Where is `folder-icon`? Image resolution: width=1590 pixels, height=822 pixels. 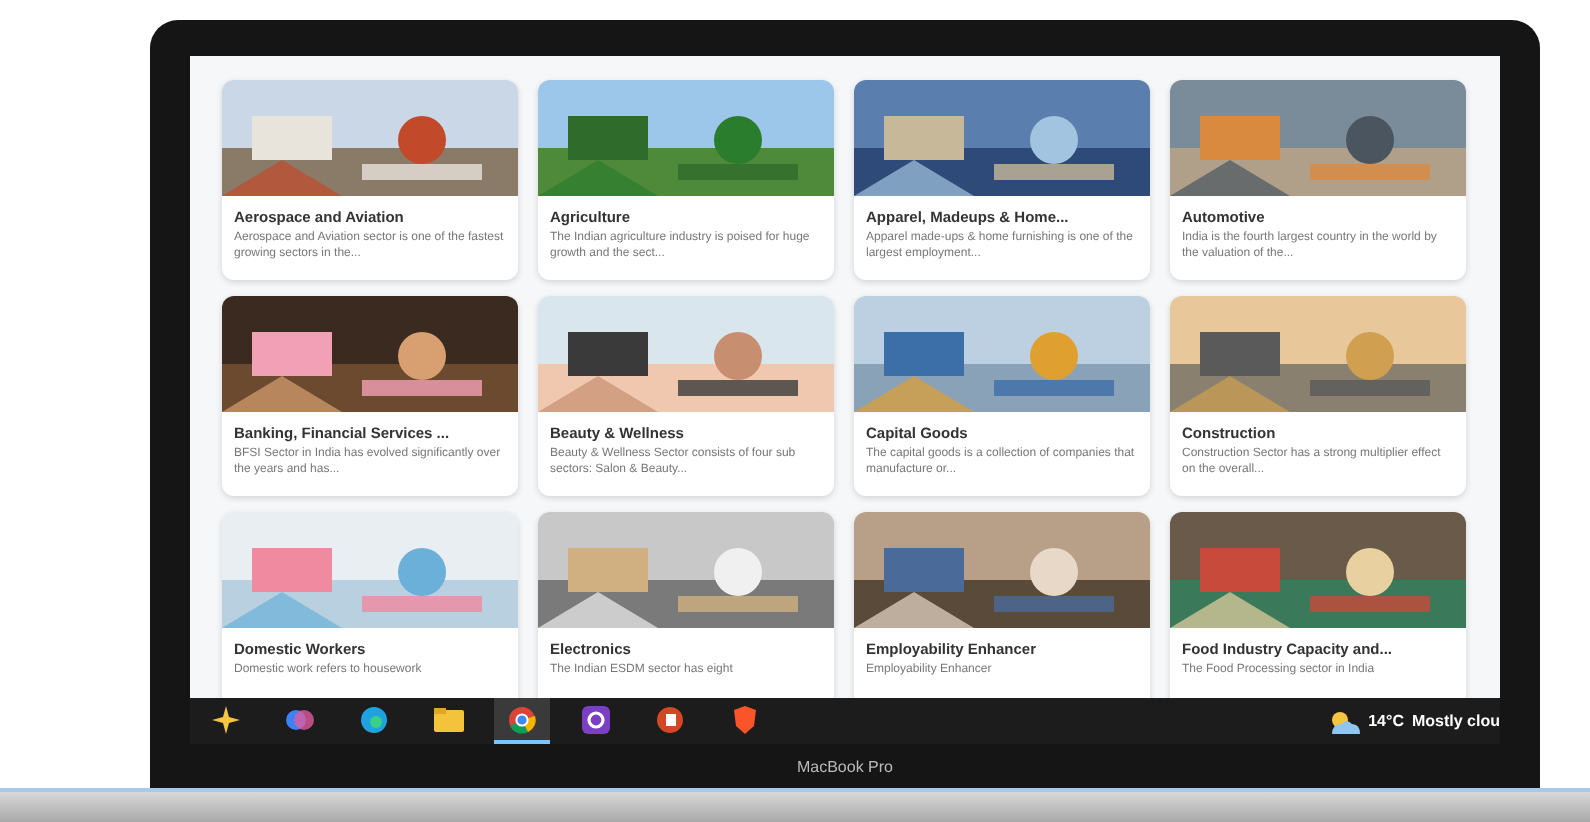
folder-icon is located at coordinates (448, 719).